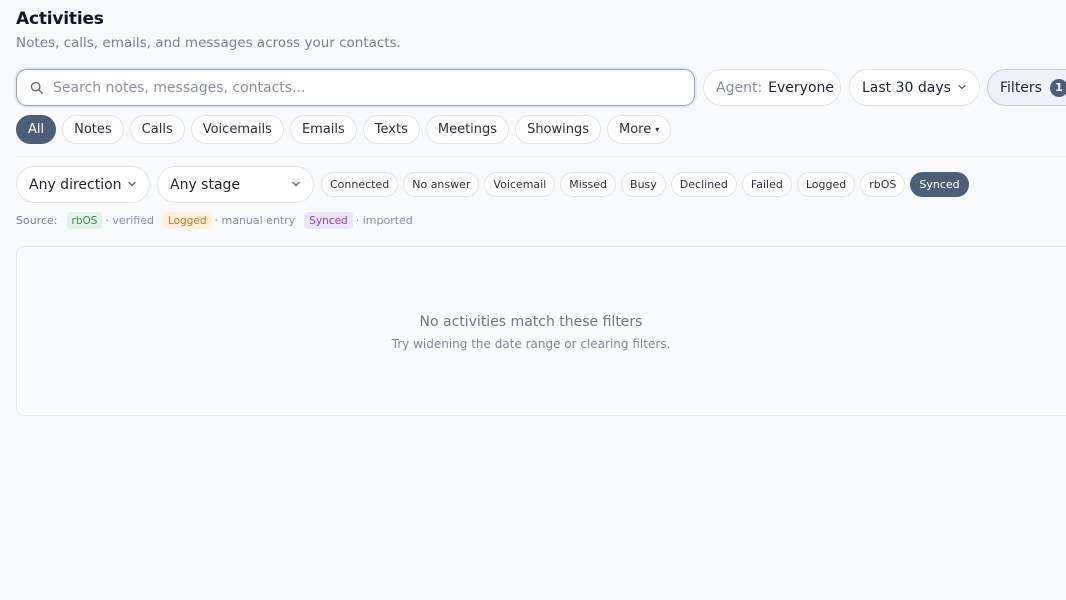 This screenshot has height=600, width=1066. I want to click on tab-texts: Texts, so click(391, 129).